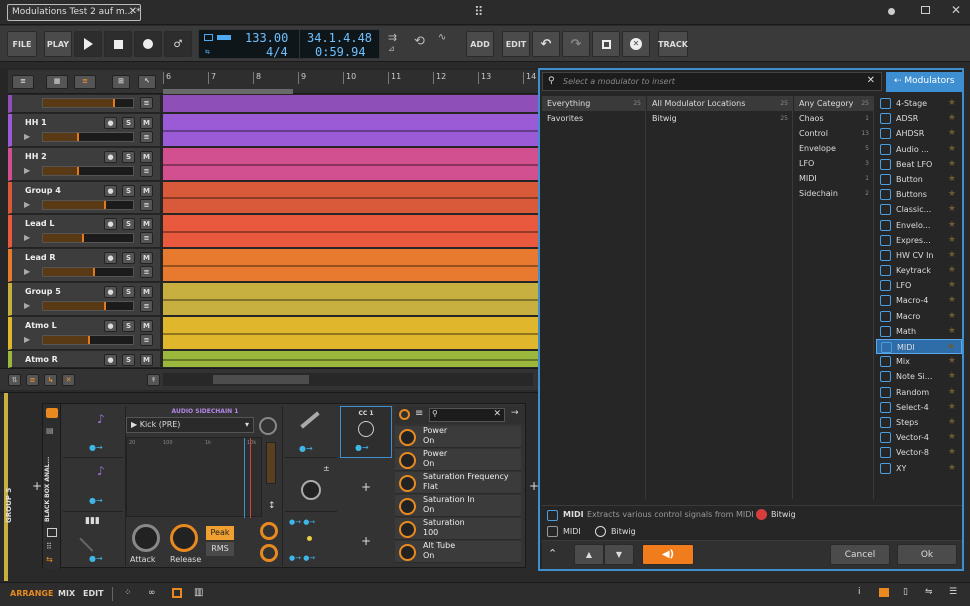 Image resolution: width=970 pixels, height=606 pixels. What do you see at coordinates (266, 38) in the screenshot?
I see `tempo-display: 133.00` at bounding box center [266, 38].